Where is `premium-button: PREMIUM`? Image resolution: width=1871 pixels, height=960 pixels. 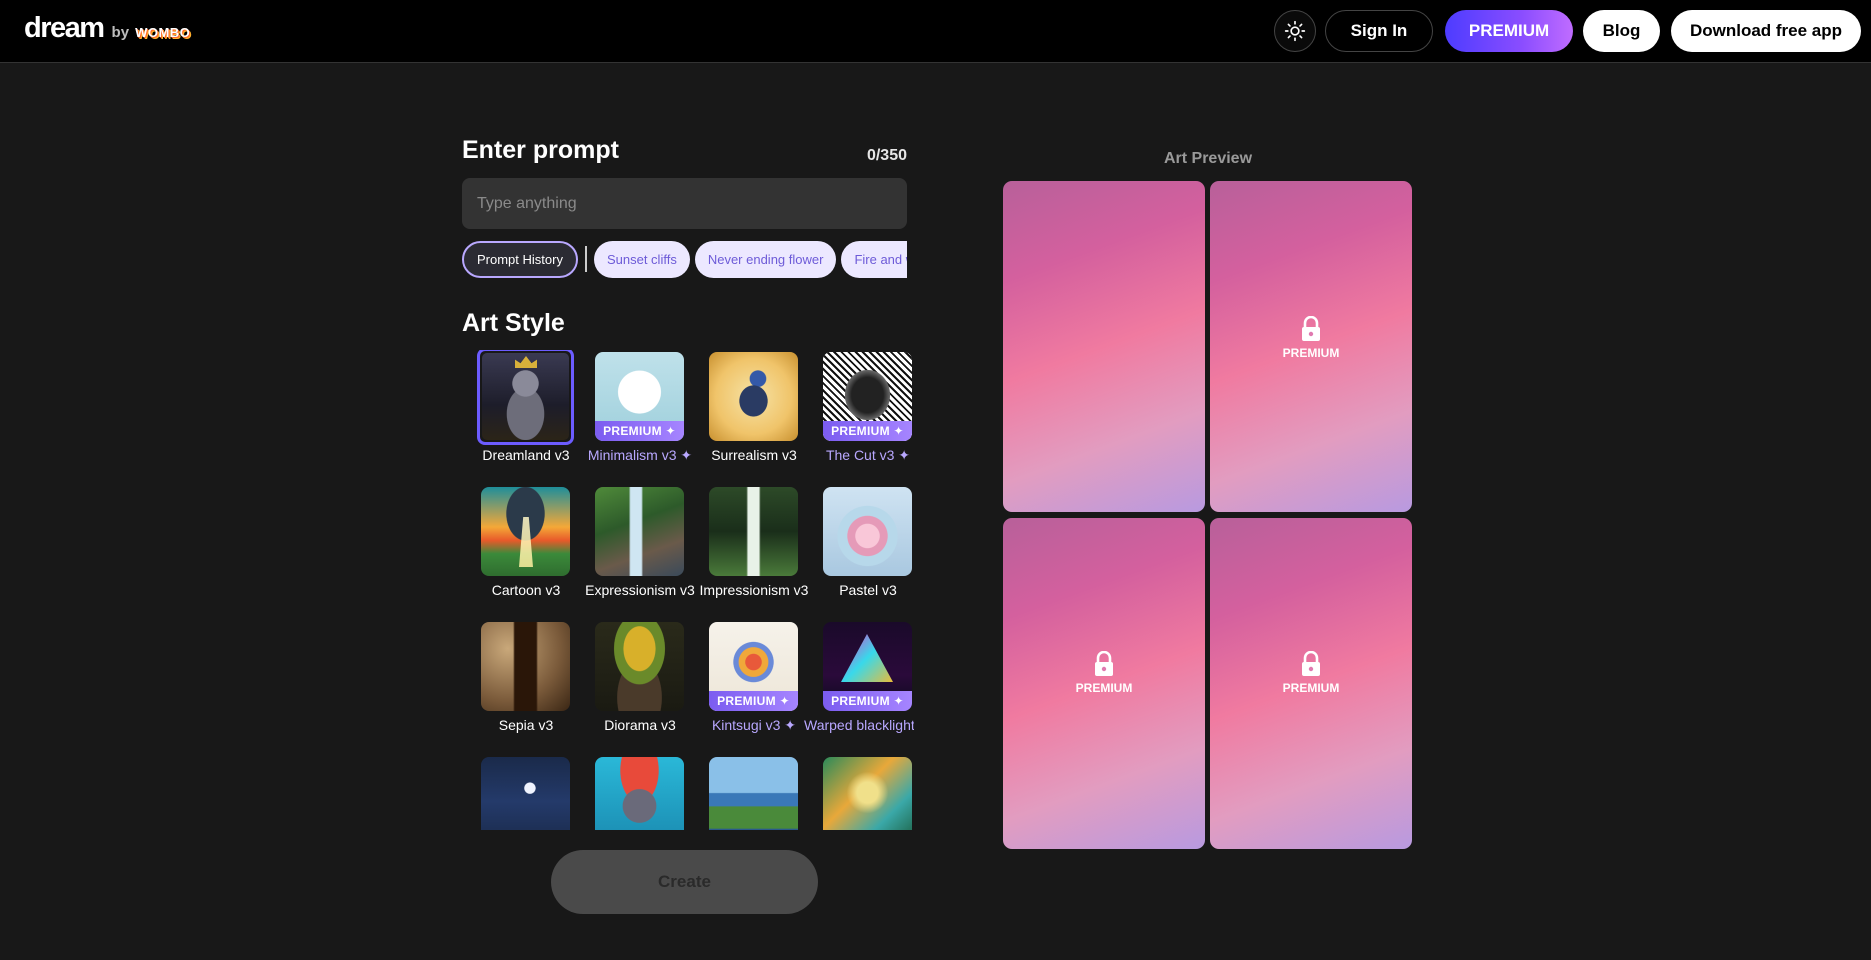
premium-button: PREMIUM is located at coordinates (1509, 31).